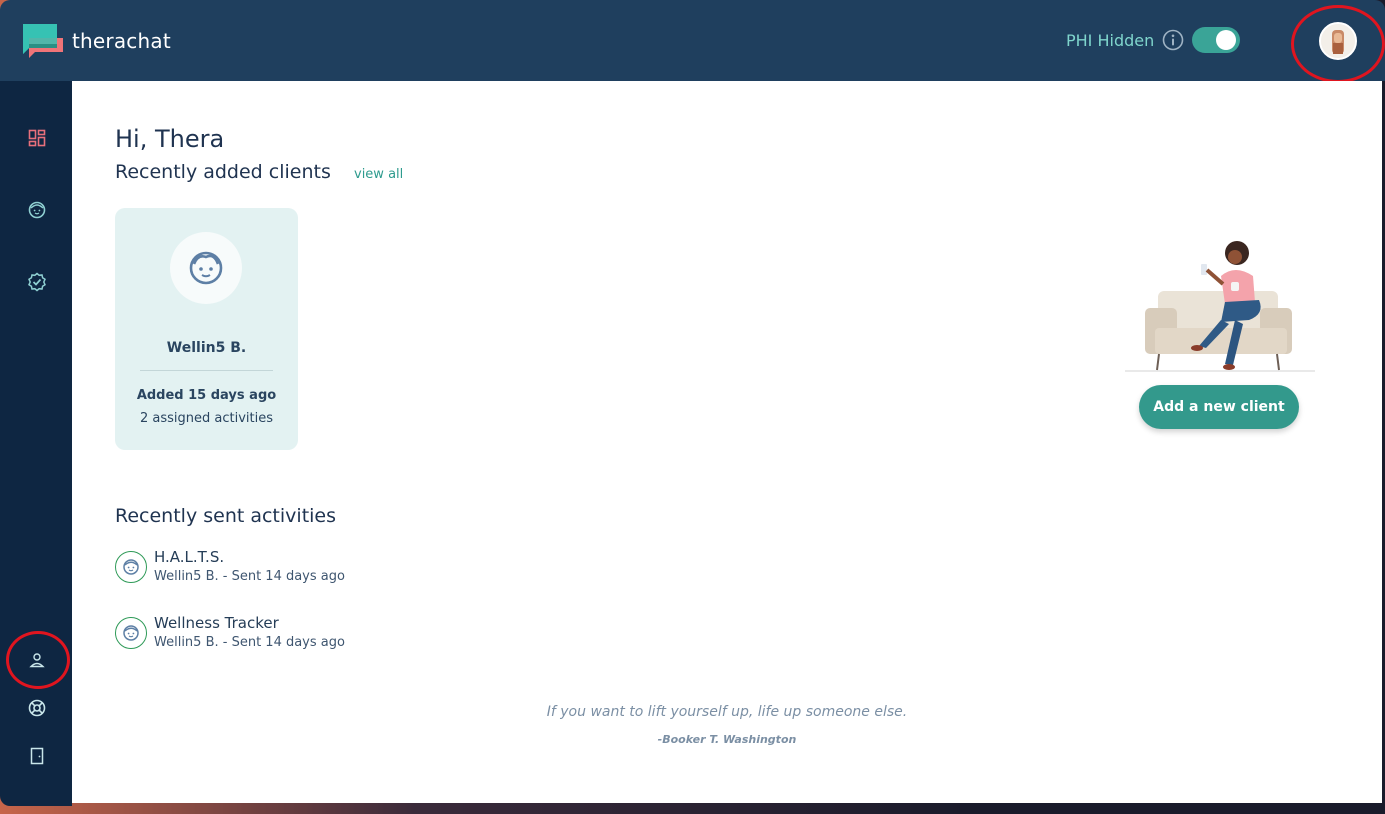  What do you see at coordinates (37, 756) in the screenshot?
I see `logout-door-icon` at bounding box center [37, 756].